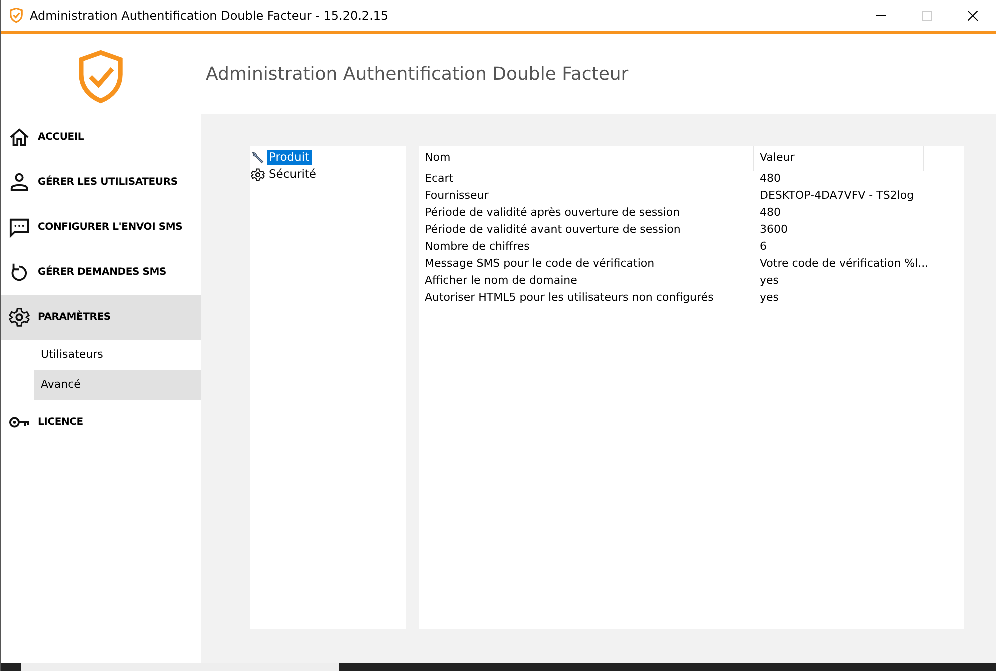  I want to click on nav-item: LICENCE, so click(101, 422).